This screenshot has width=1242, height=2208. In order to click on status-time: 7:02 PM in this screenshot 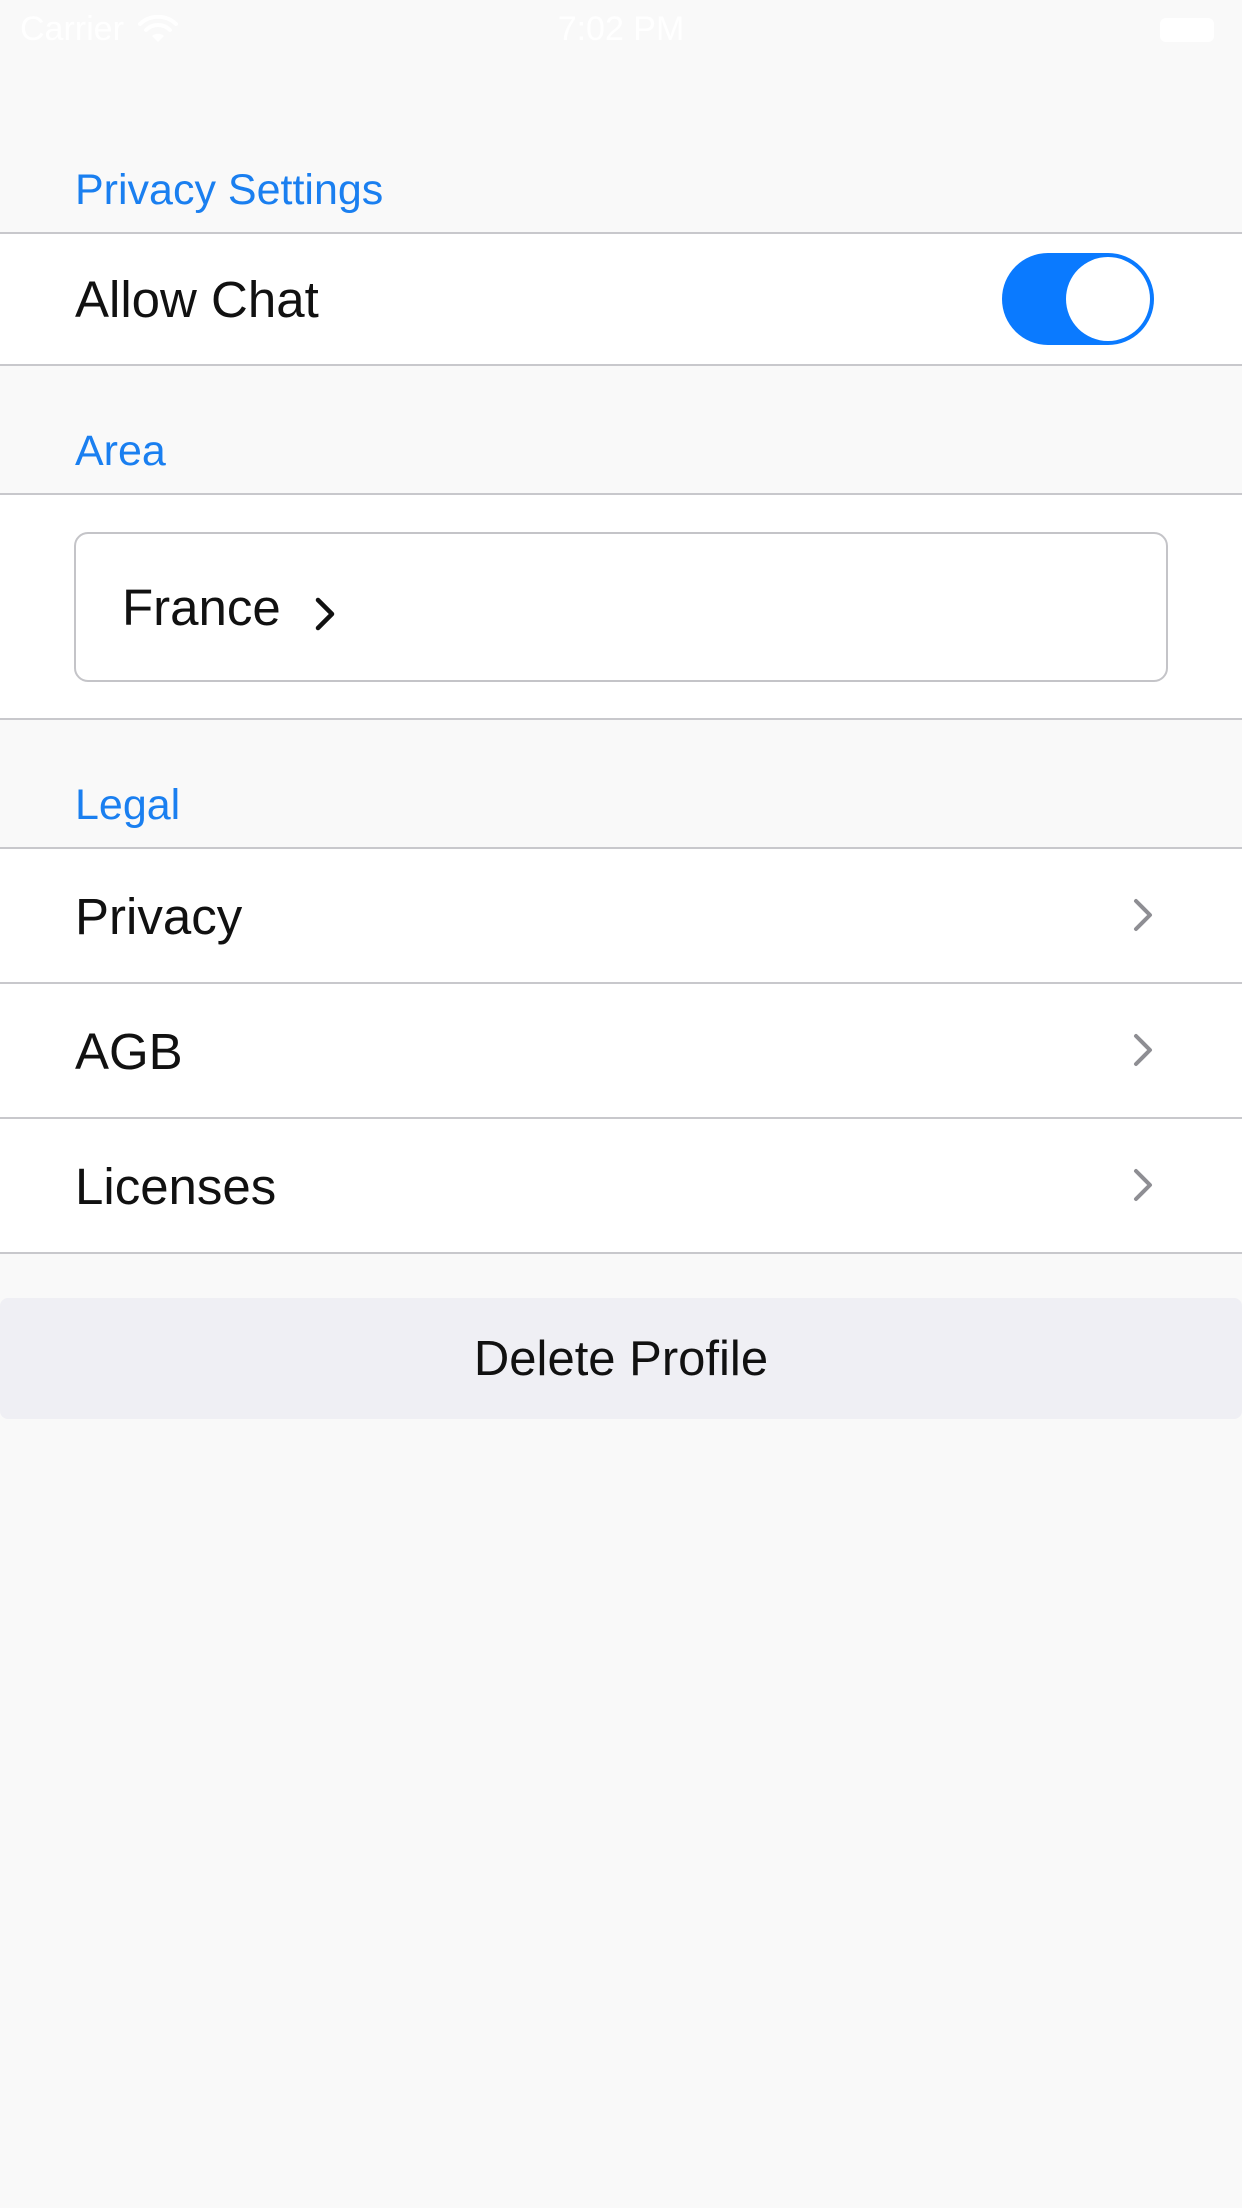, I will do `click(621, 29)`.